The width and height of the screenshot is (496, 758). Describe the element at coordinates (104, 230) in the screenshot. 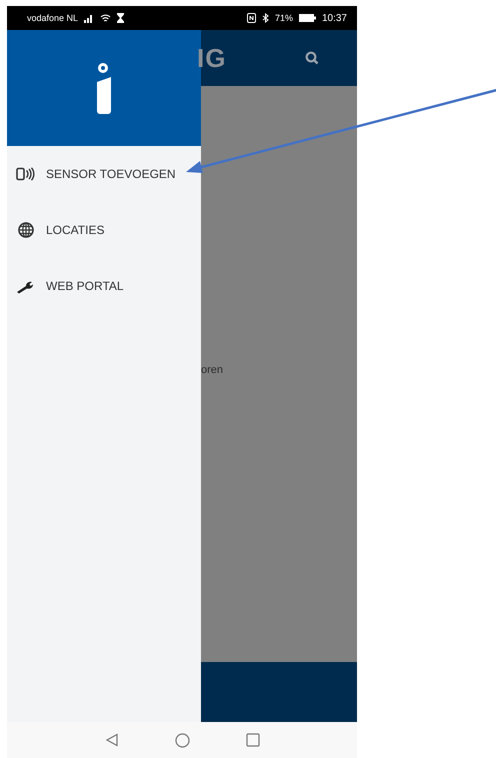

I see `drawer-item: LOCATIES` at that location.